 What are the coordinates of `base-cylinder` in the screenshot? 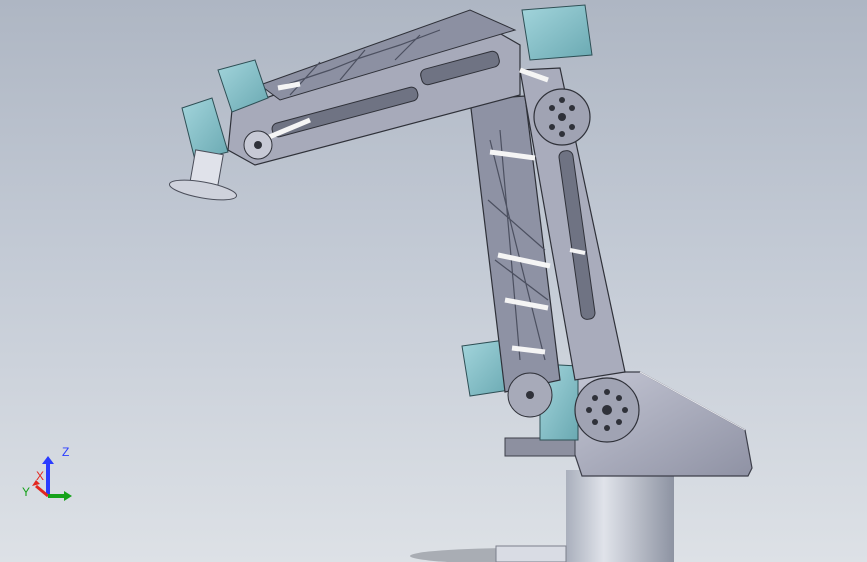 It's located at (584, 516).